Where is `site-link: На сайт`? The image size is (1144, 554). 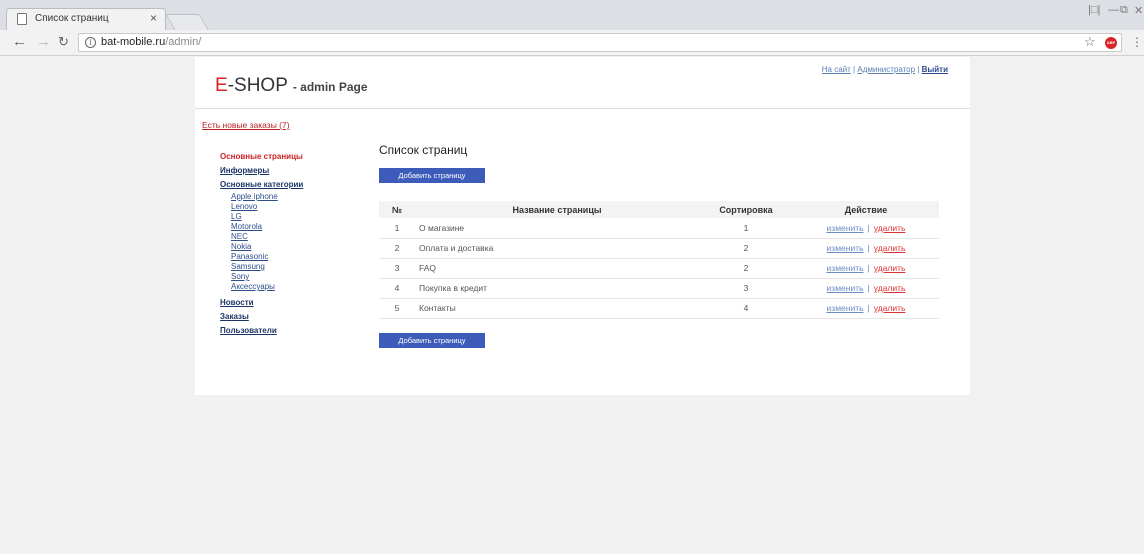
site-link: На сайт is located at coordinates (836, 69).